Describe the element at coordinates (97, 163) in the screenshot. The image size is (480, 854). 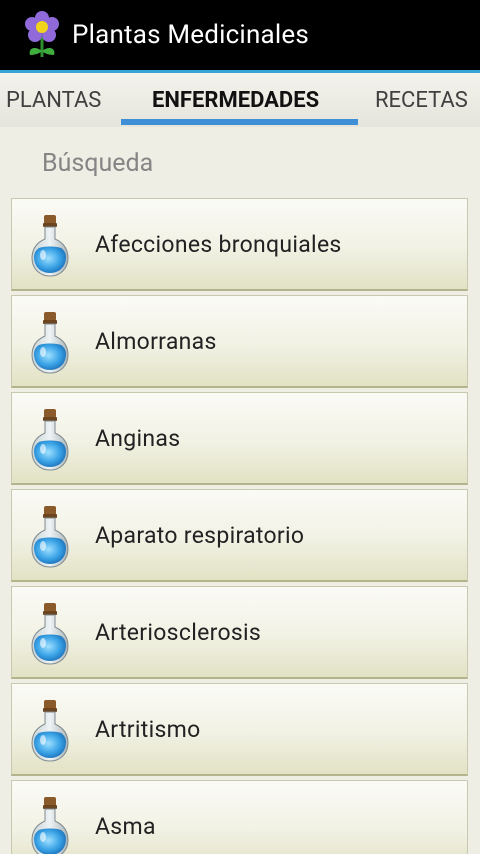
I see `search-label: Búsqueda` at that location.